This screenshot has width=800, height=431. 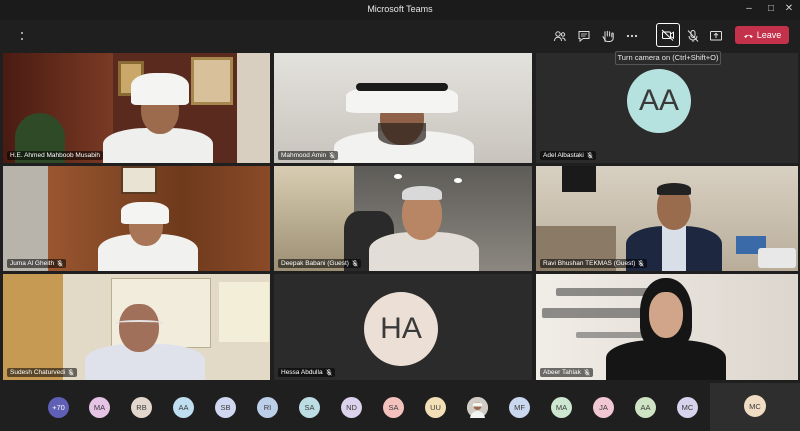 What do you see at coordinates (351, 407) in the screenshot?
I see `participant-avatar: ND` at bounding box center [351, 407].